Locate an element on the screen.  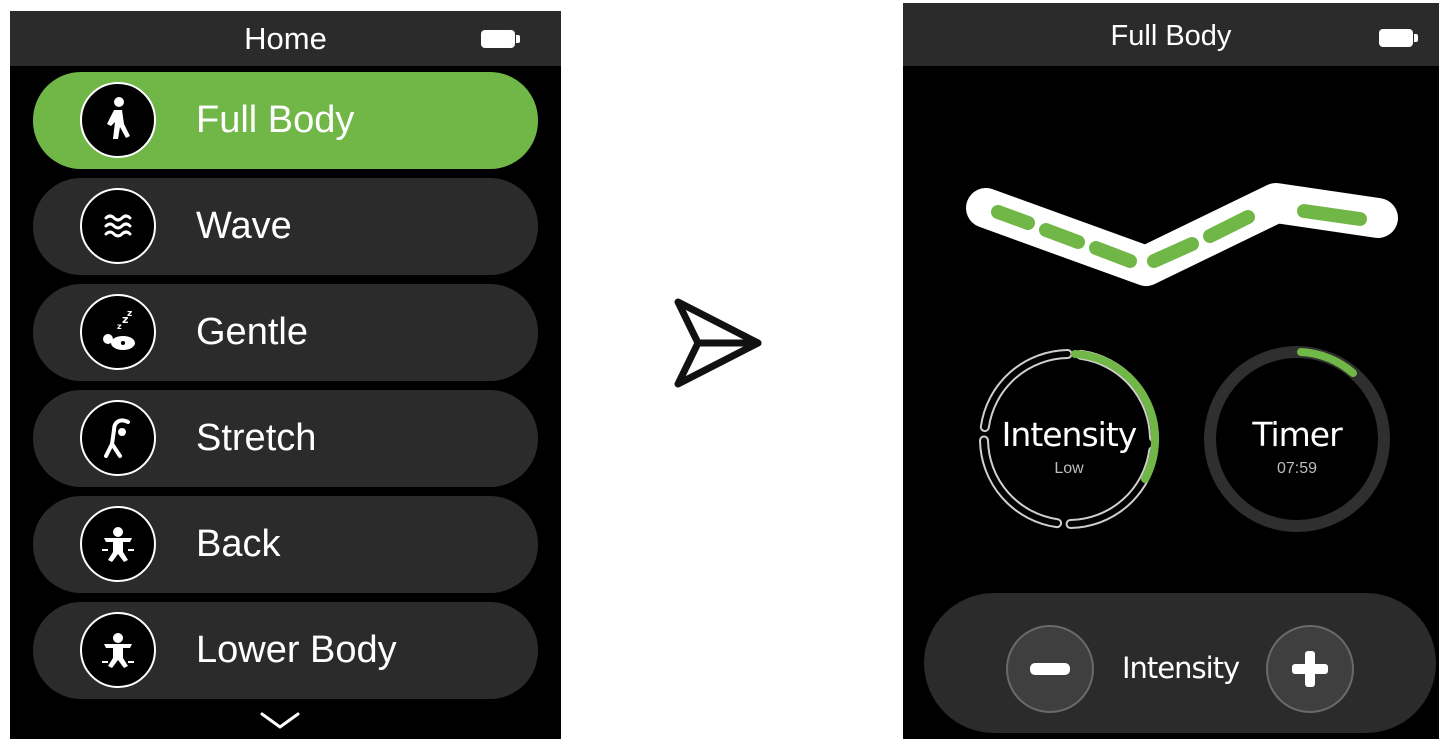
menu-label-full-body: Full Body is located at coordinates (275, 120).